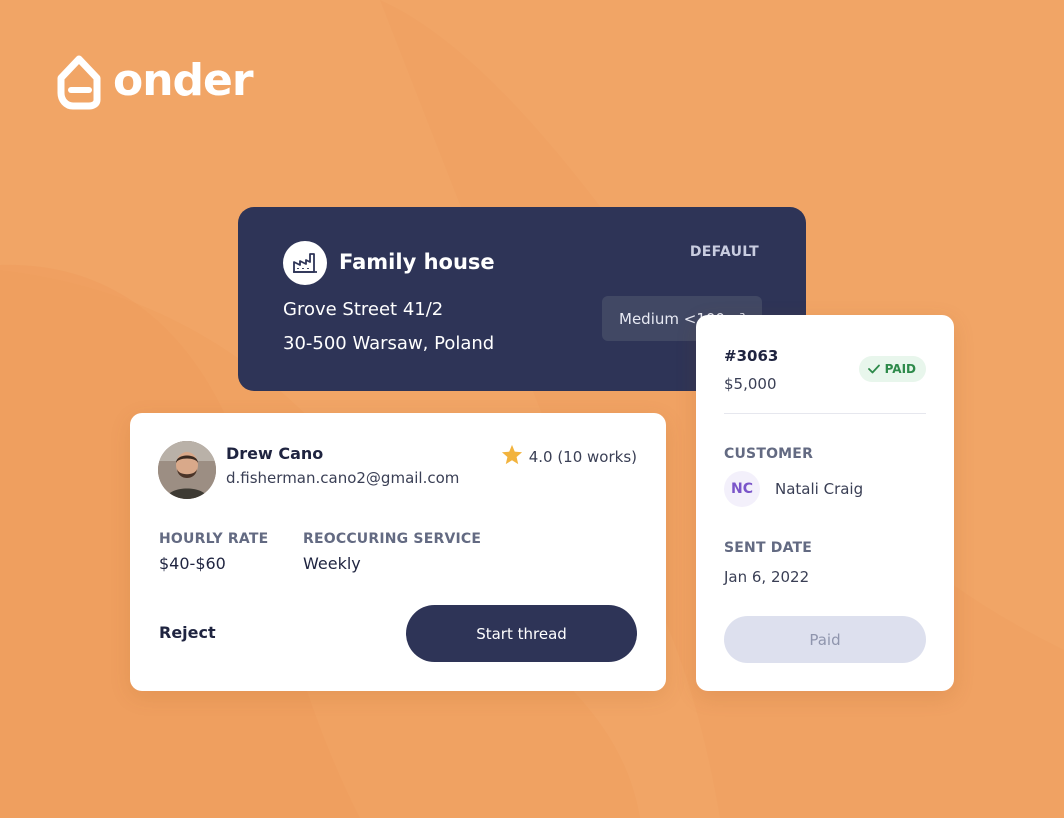 This screenshot has width=1064, height=818. I want to click on brand-logo: onder, so click(154, 81).